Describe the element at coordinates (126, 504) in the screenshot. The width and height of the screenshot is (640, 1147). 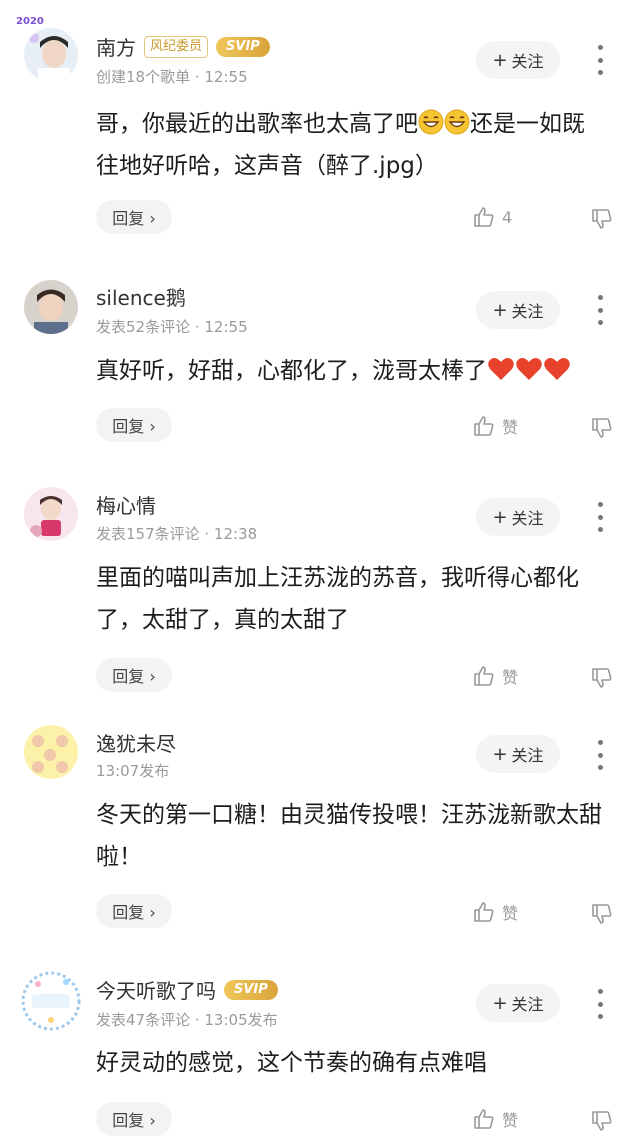
I see `username: 梅心情` at that location.